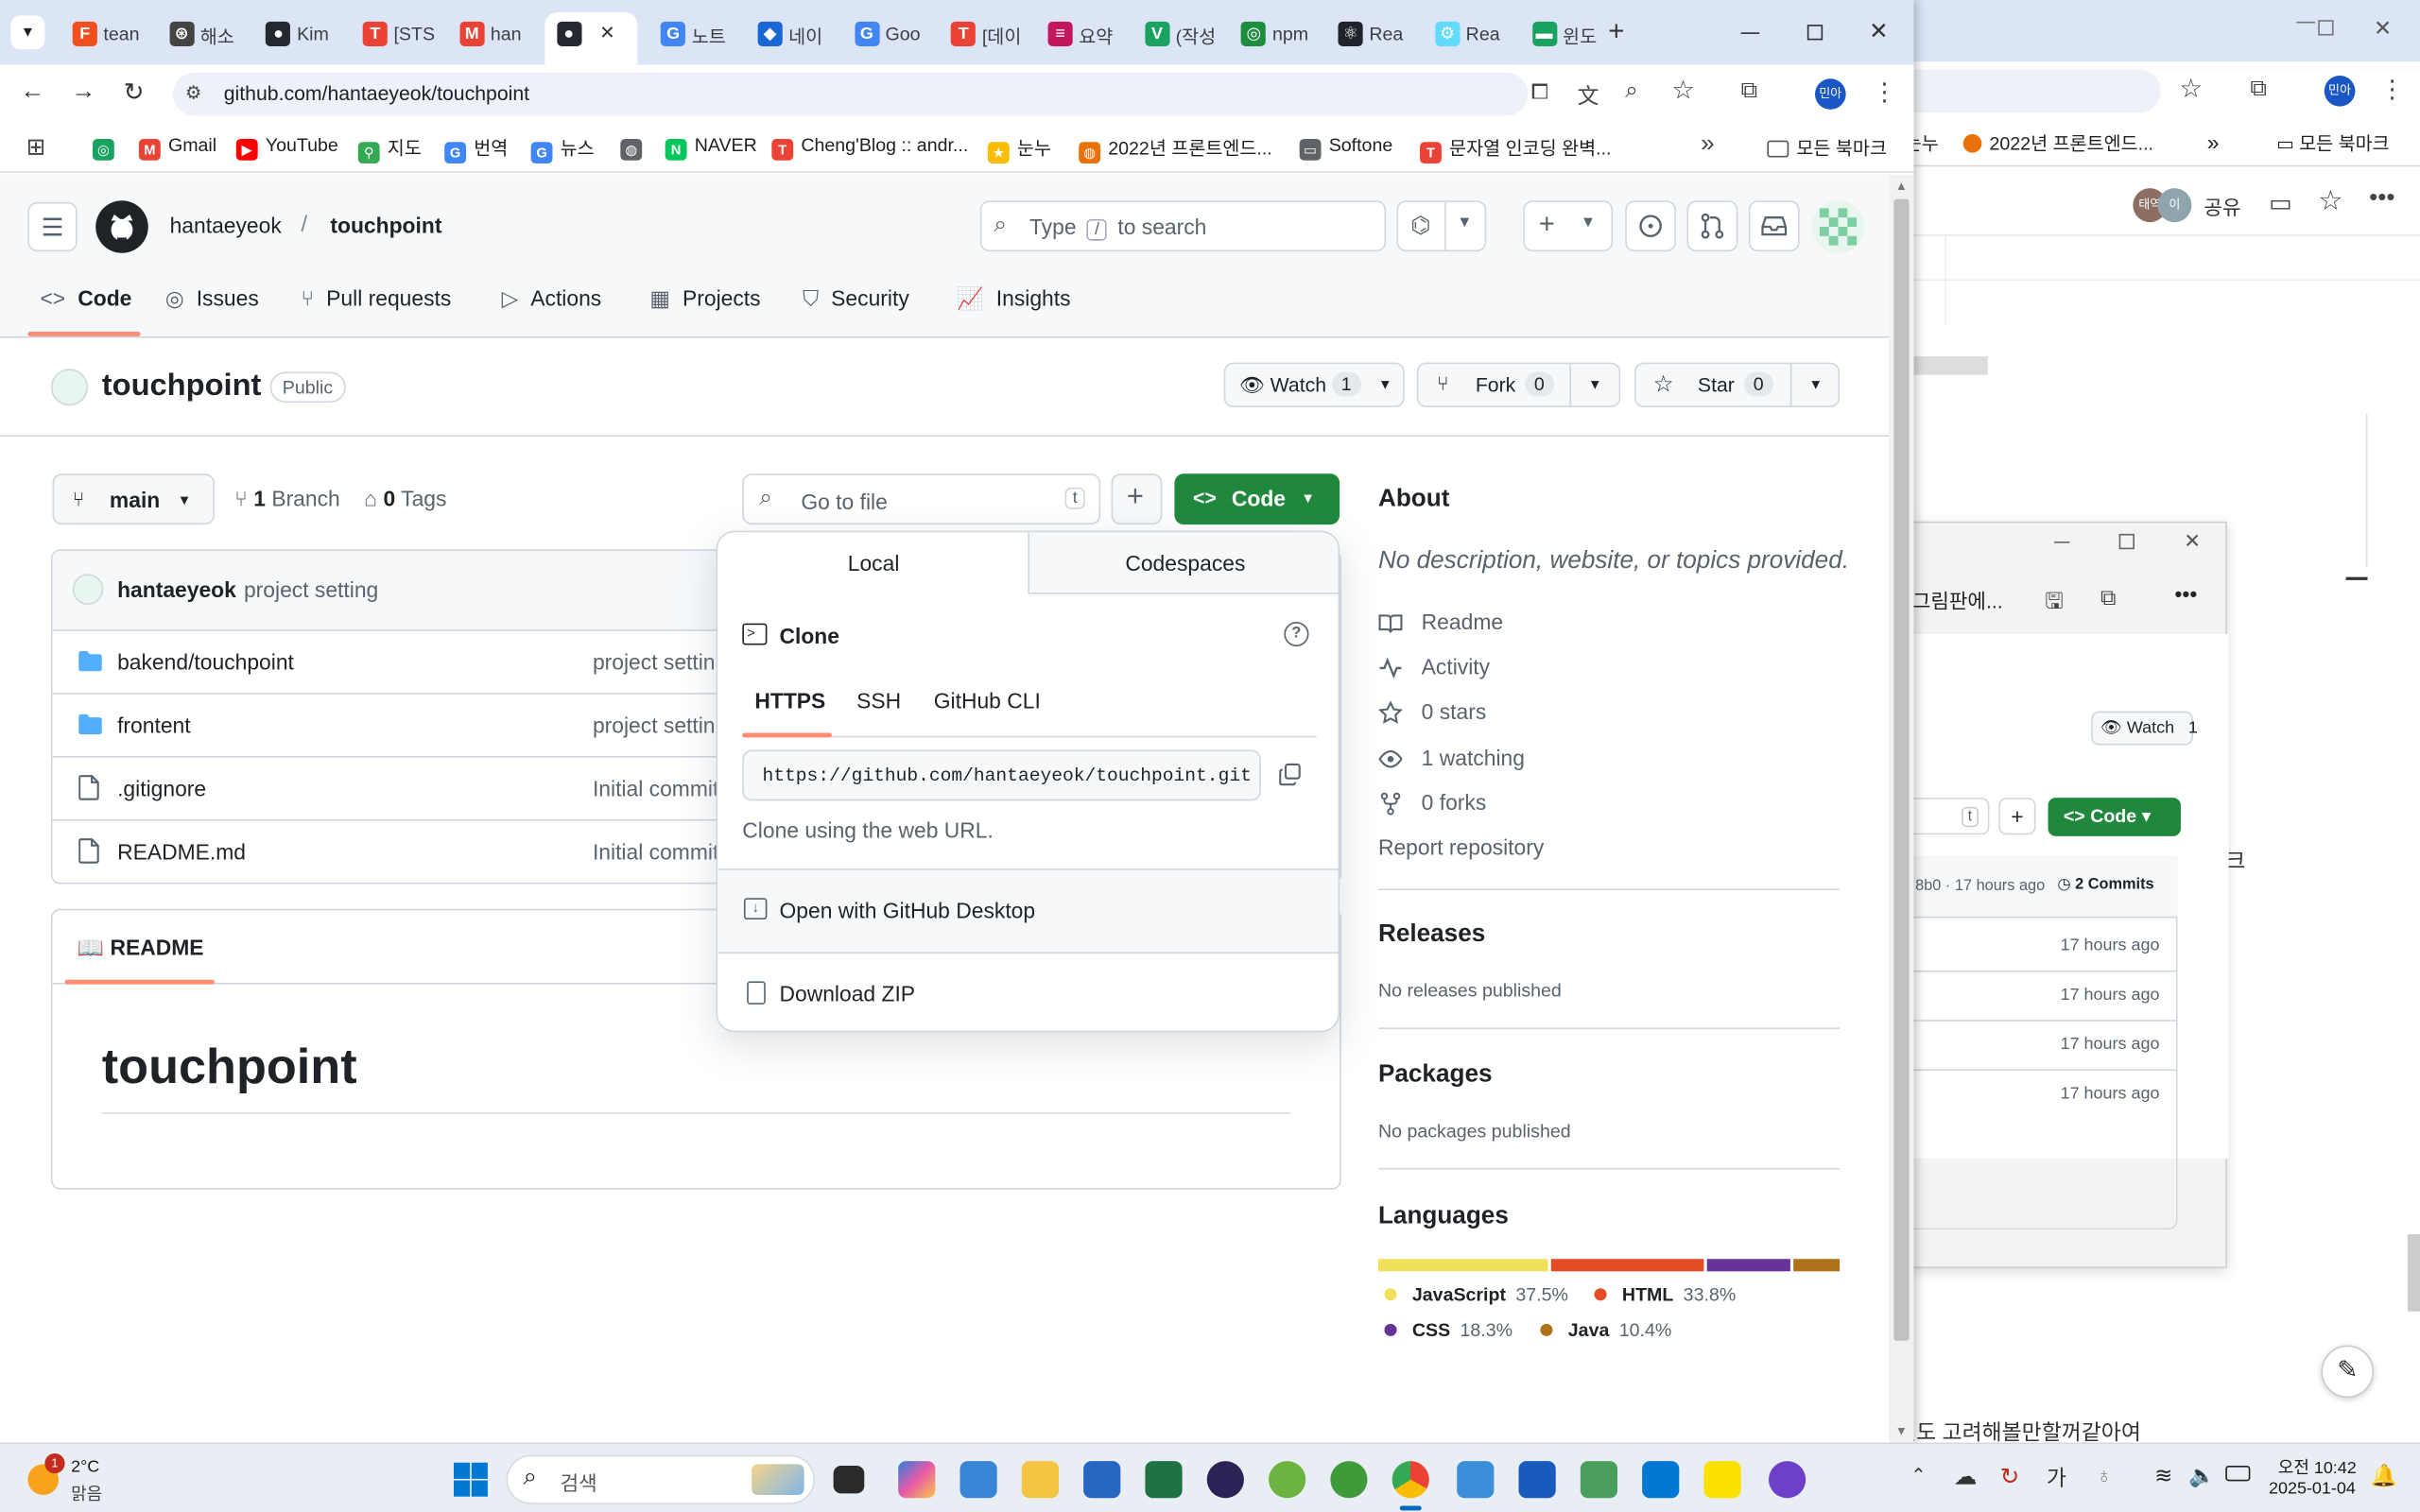 This screenshot has height=1512, width=2420. Describe the element at coordinates (1081, 34) in the screenshot. I see `browser-tab: ≡ 요약` at that location.